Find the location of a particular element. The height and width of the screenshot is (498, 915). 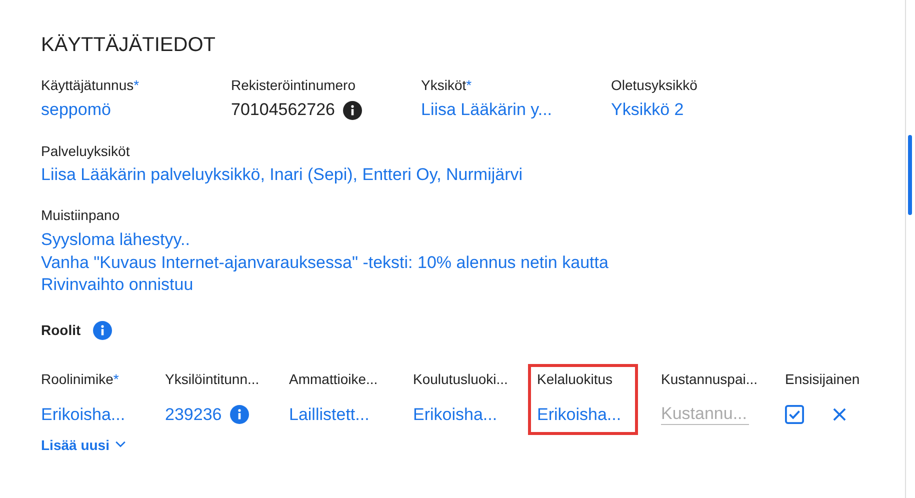

field-link: Liisa Lääkärin palveluyksikkö, Inari (Sepi), Entteri Oy, Nurmijärvi is located at coordinates (473, 175).